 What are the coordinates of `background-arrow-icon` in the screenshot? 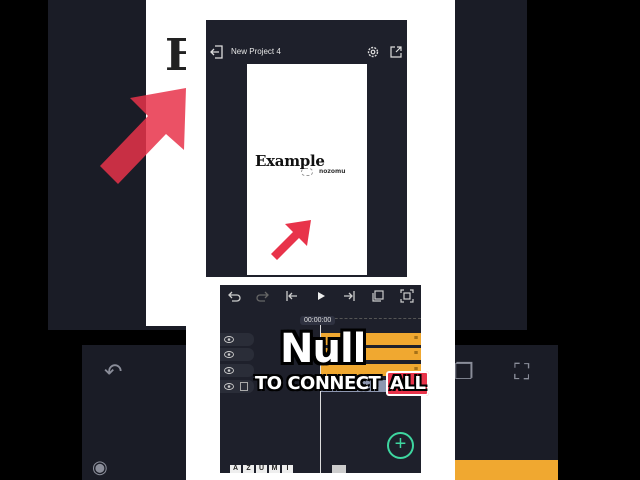 It's located at (143, 136).